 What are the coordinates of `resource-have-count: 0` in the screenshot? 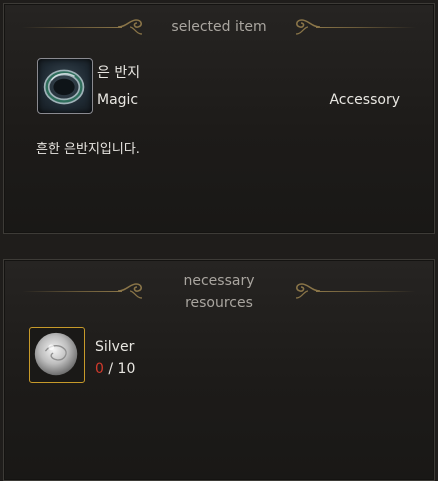 It's located at (99, 369).